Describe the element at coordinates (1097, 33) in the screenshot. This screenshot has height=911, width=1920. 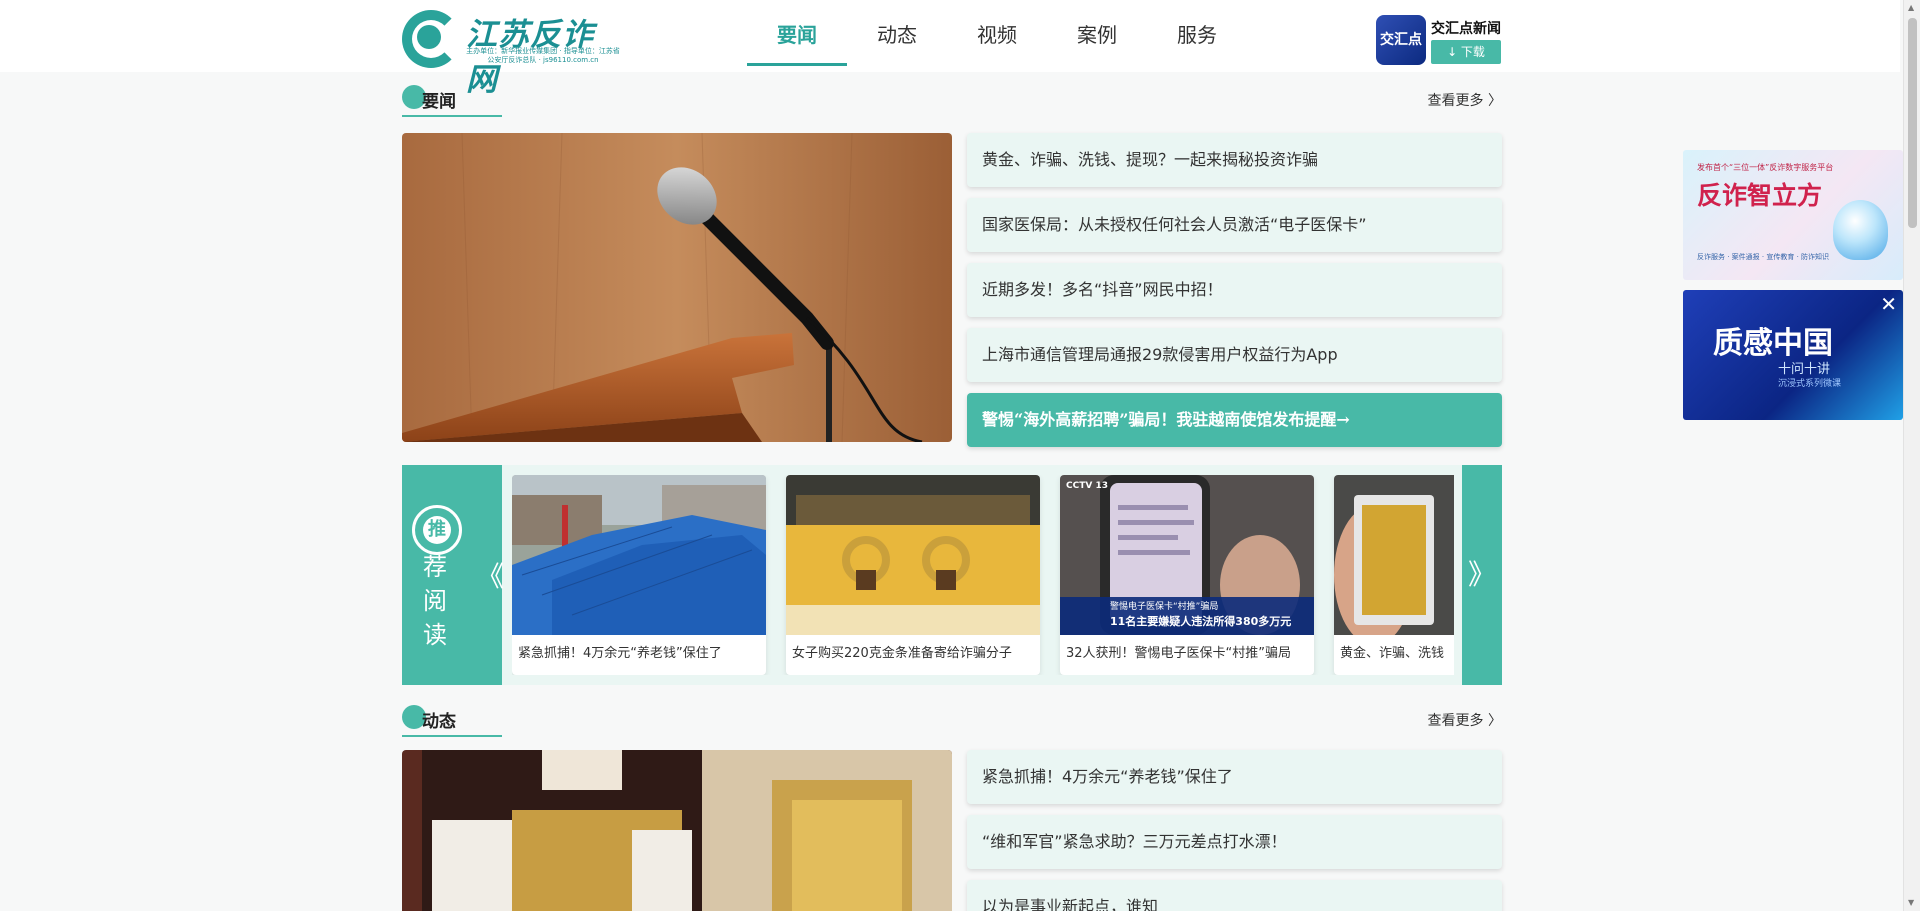
I see `nav-item-cases: 案例` at that location.